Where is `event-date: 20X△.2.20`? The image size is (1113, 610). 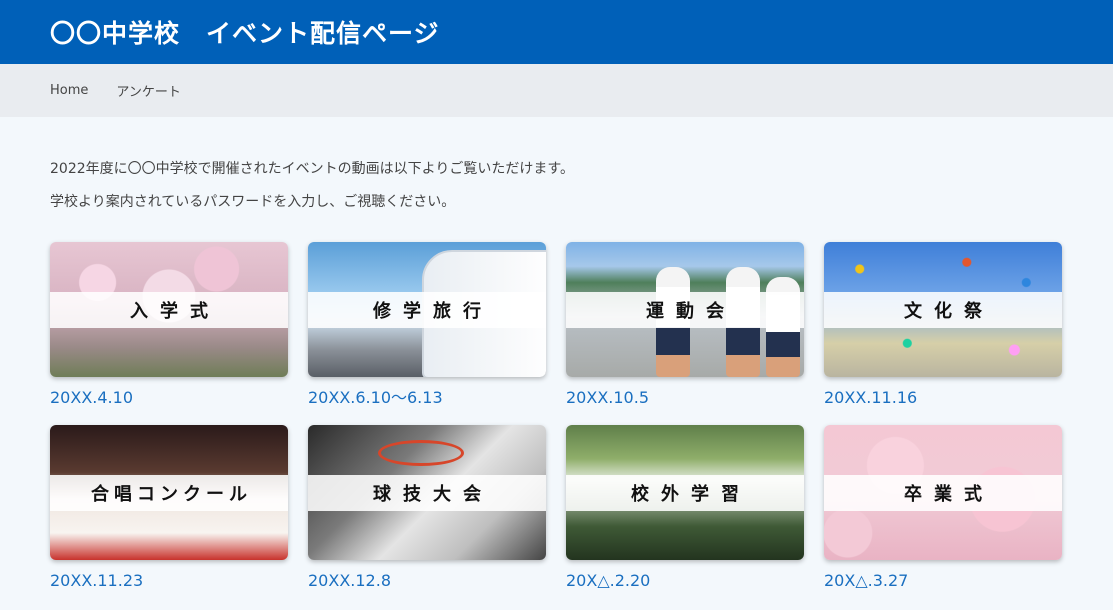
event-date: 20X△.2.20 is located at coordinates (685, 581).